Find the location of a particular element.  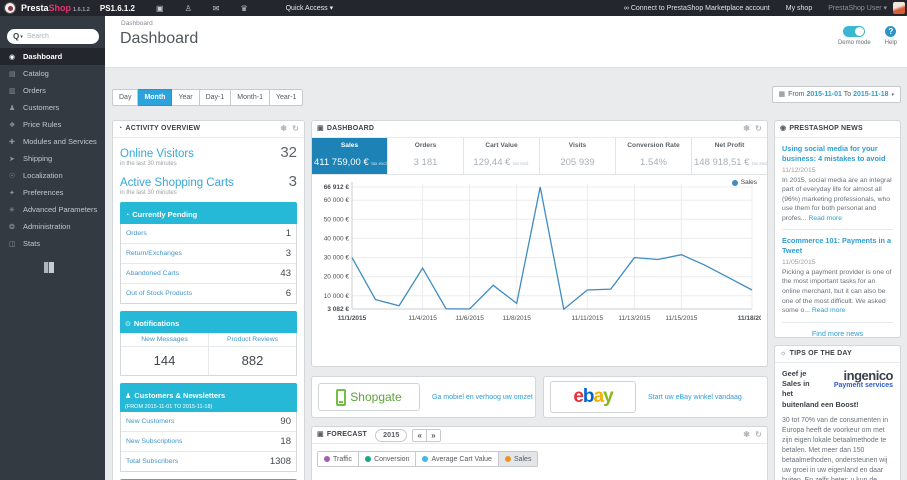

active-carts-link: Active Shopping Carts is located at coordinates (177, 183).